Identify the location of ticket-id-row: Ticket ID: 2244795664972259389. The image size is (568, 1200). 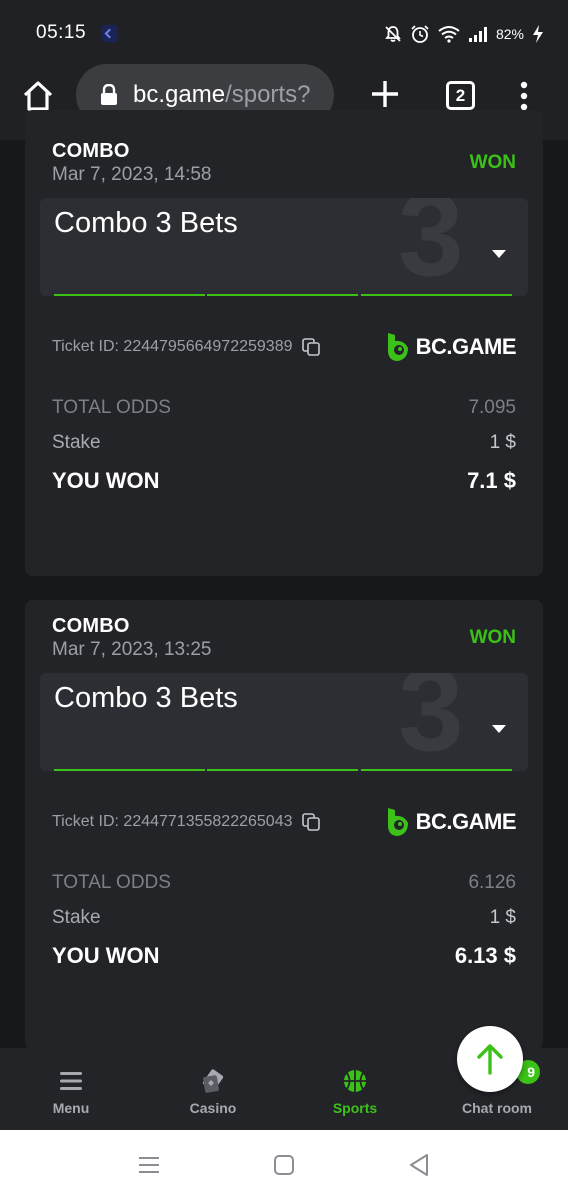
(186, 347).